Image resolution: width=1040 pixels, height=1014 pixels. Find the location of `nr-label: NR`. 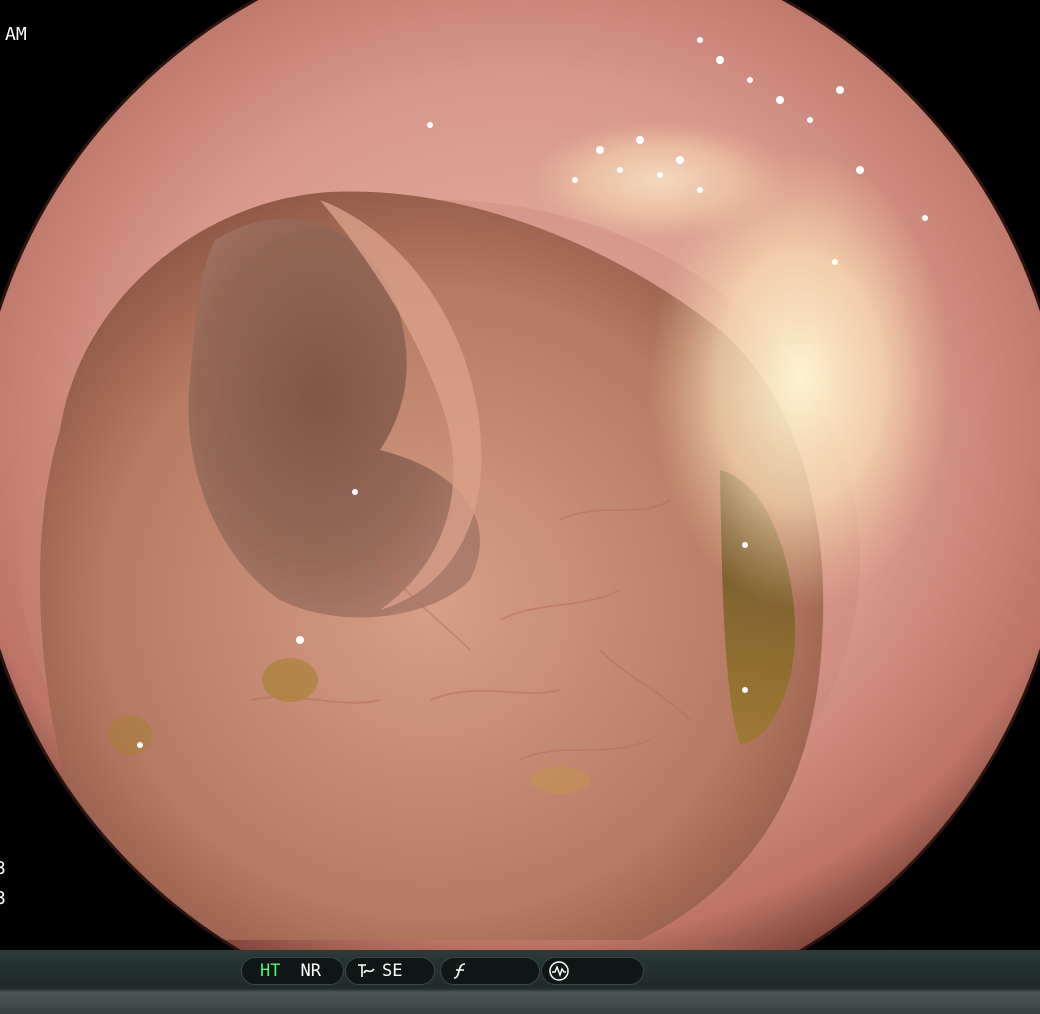

nr-label: NR is located at coordinates (310, 971).